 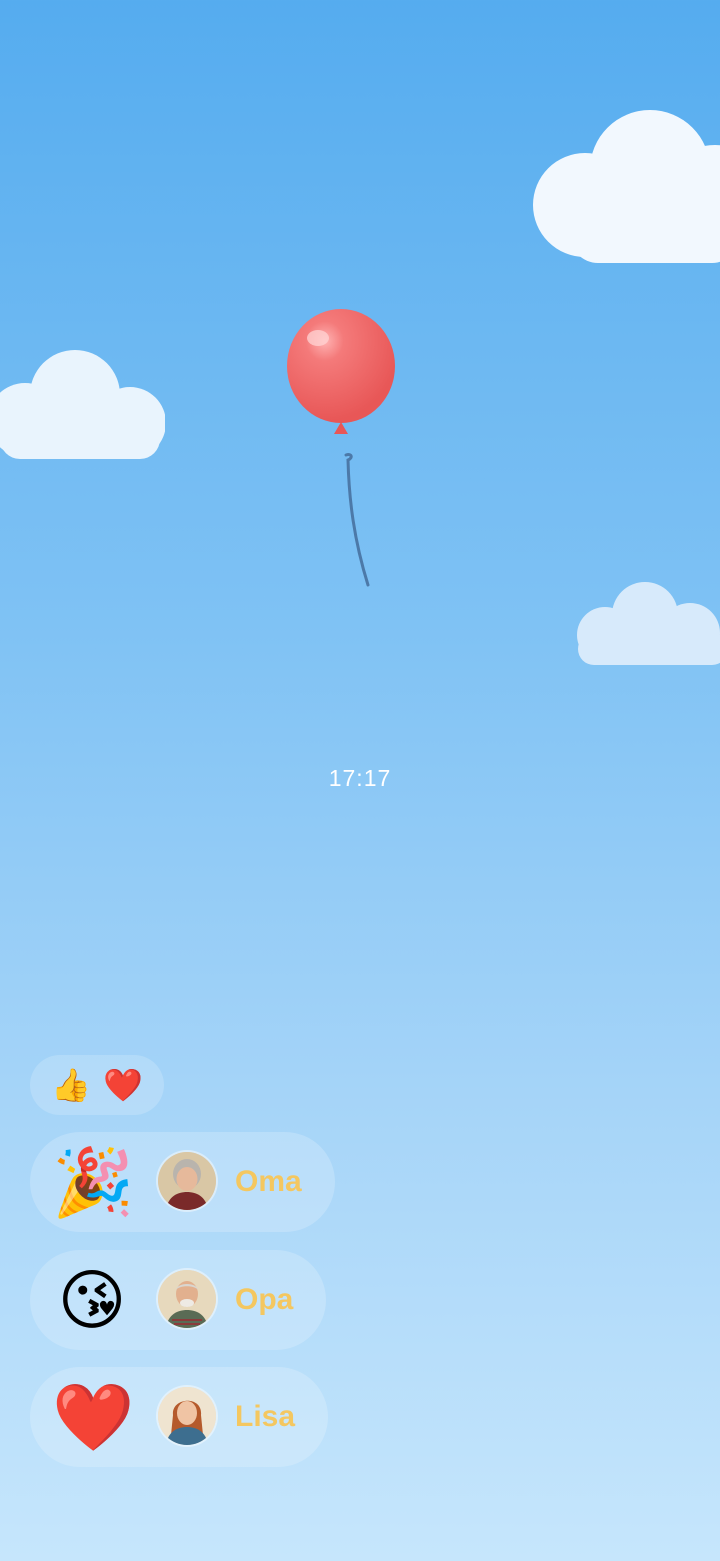 I want to click on contact-name: Opa, so click(x=264, y=1299).